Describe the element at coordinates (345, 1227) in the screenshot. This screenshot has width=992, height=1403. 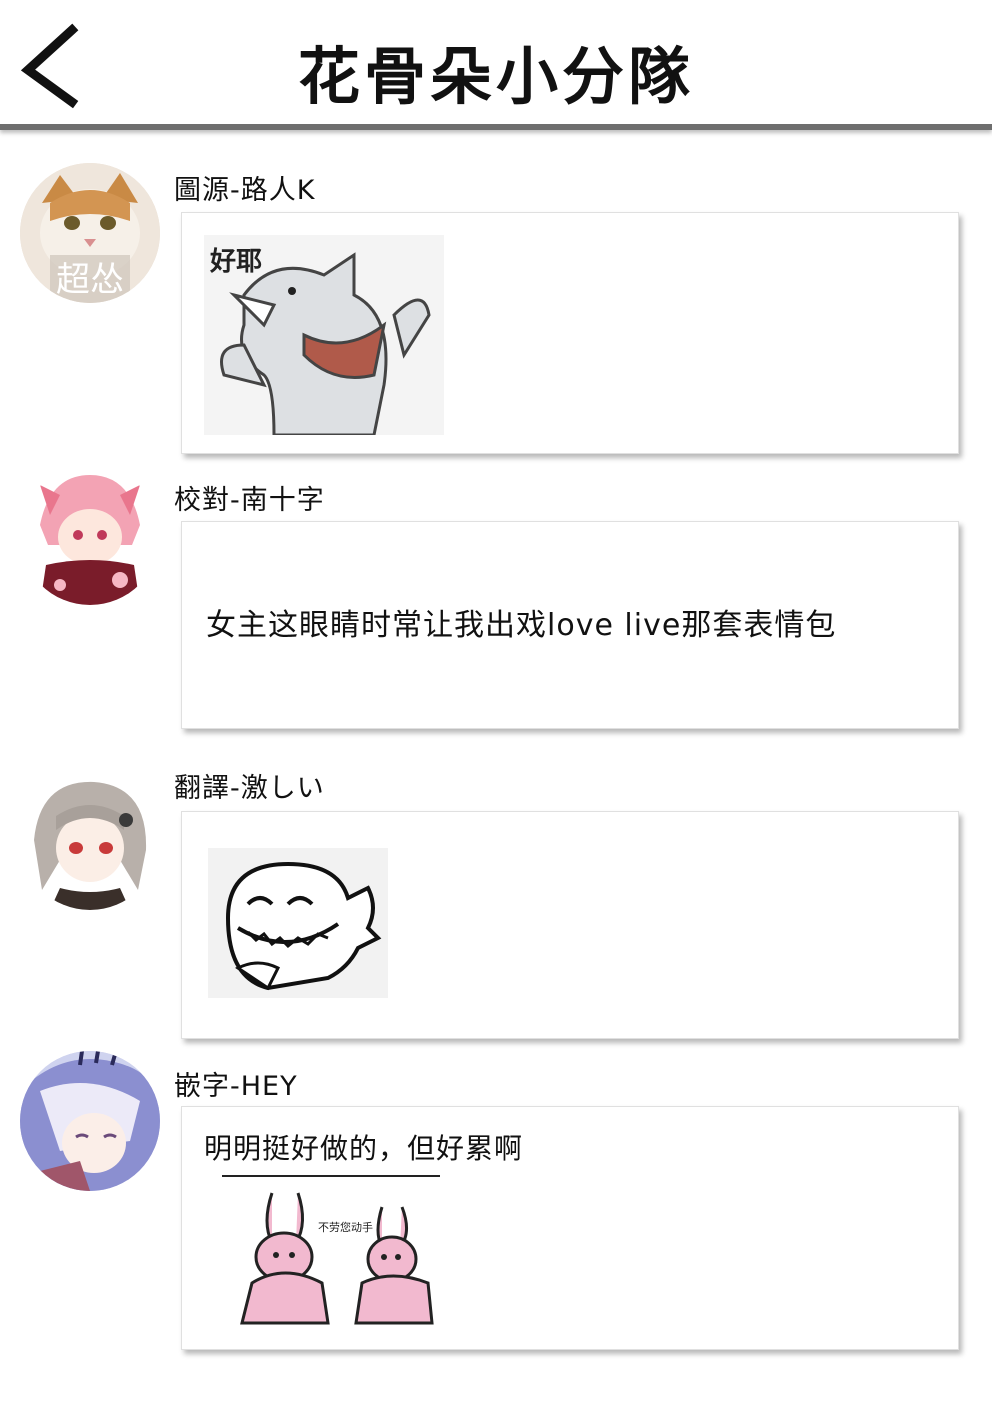
I see `sticker-caption: 不劳您动手` at that location.